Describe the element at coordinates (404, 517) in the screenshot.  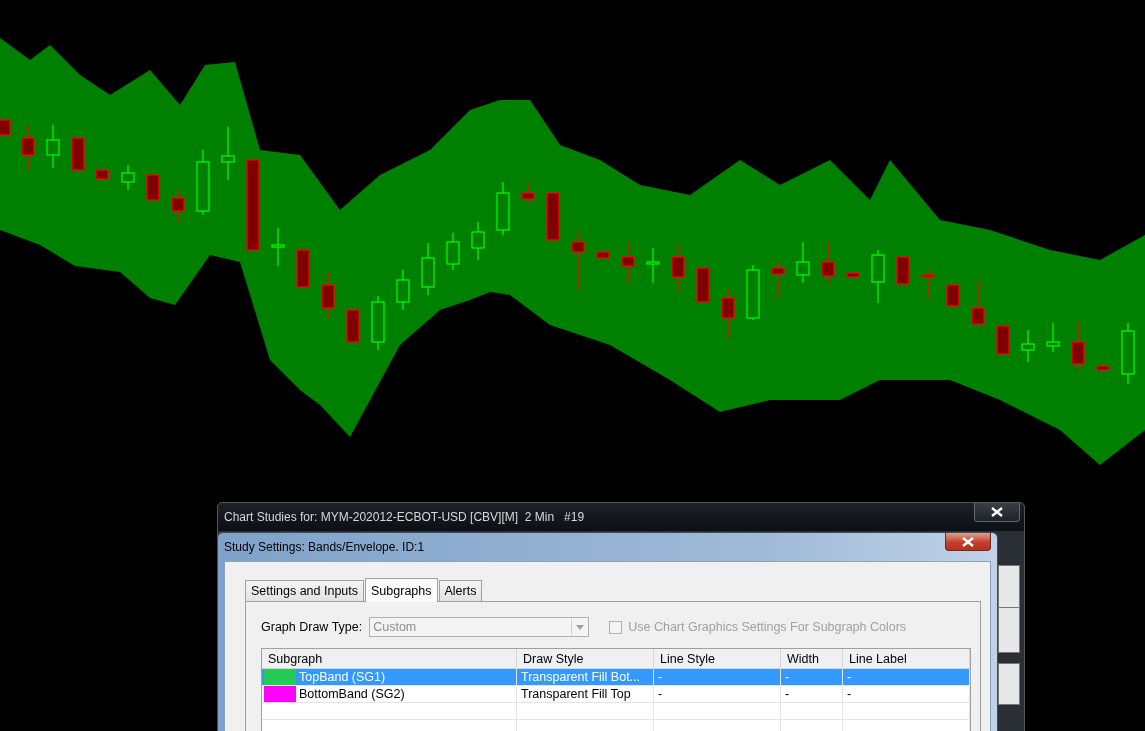
I see `window-title: Chart Studies for: MYM-202012-ECBOT-USD [CBV][M] 2 Min #19` at that location.